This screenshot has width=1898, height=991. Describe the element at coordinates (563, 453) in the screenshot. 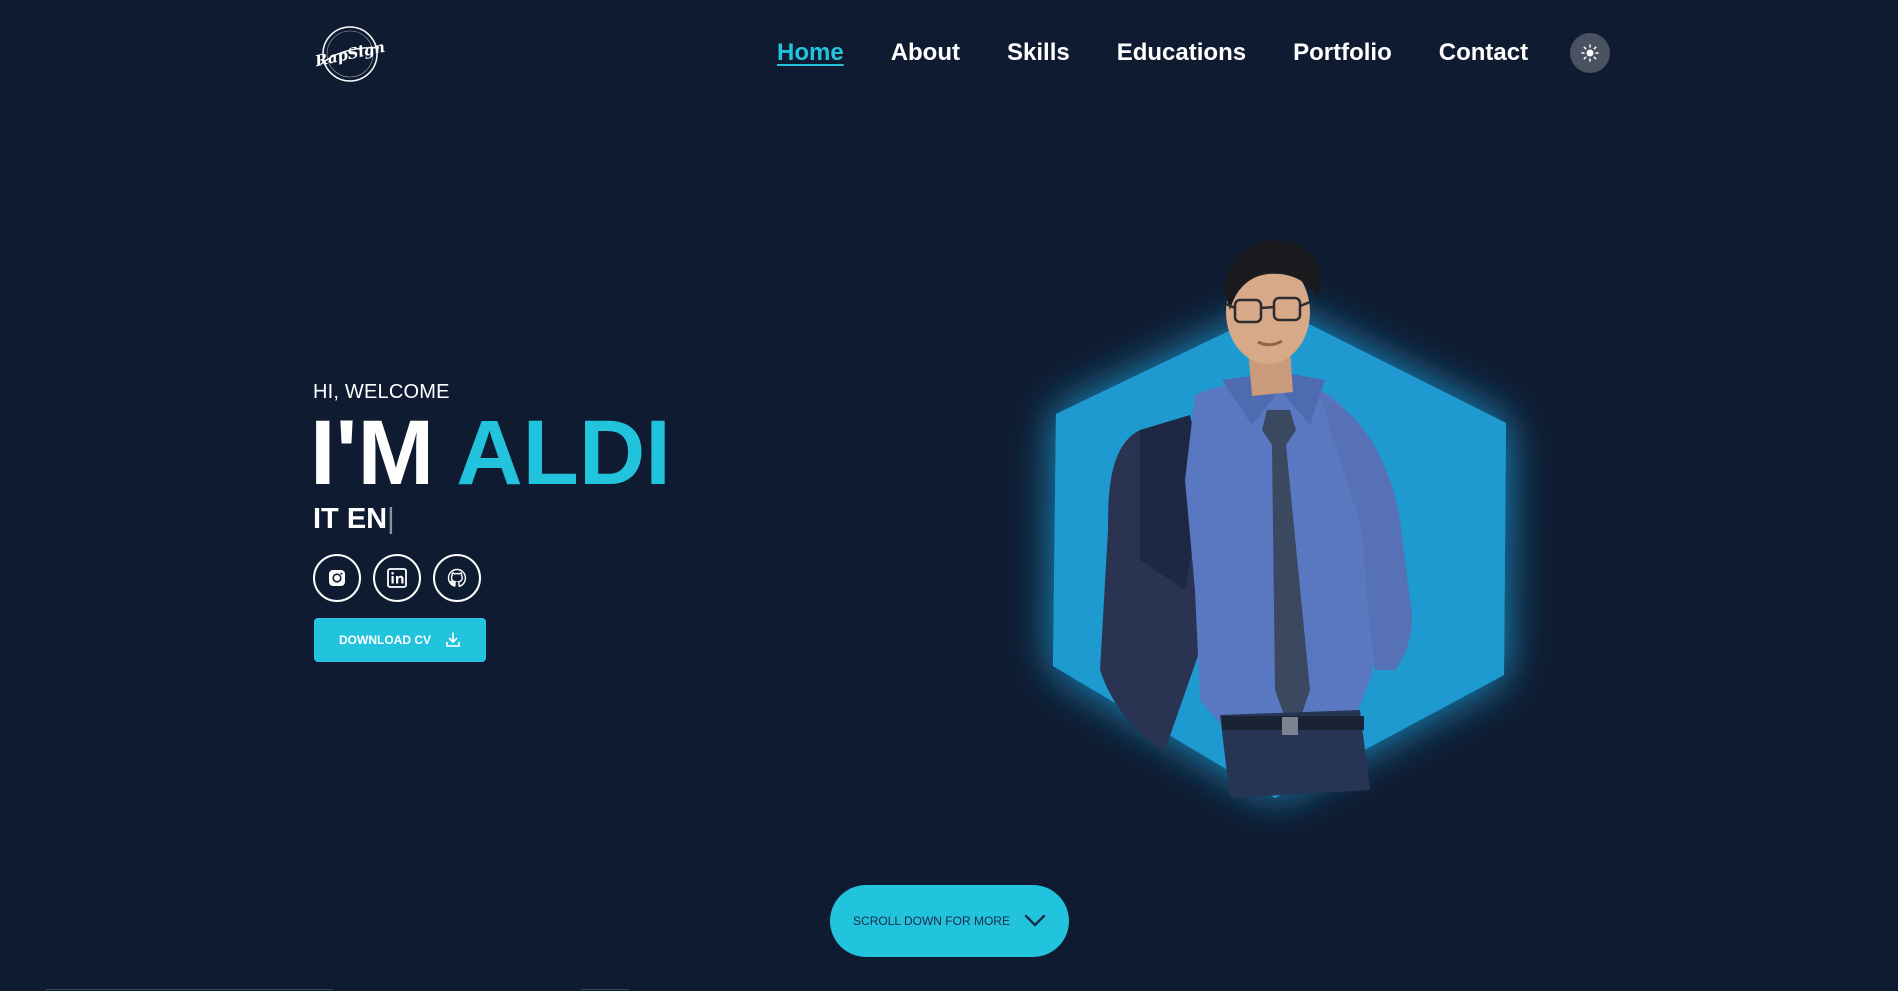

I see `headline-name: ALDI` at that location.